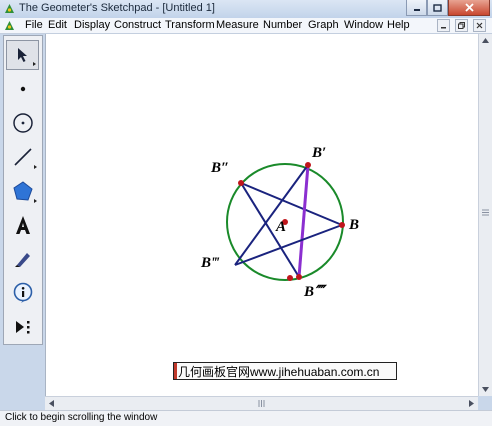  I want to click on document-restore-button, so click(461, 25).